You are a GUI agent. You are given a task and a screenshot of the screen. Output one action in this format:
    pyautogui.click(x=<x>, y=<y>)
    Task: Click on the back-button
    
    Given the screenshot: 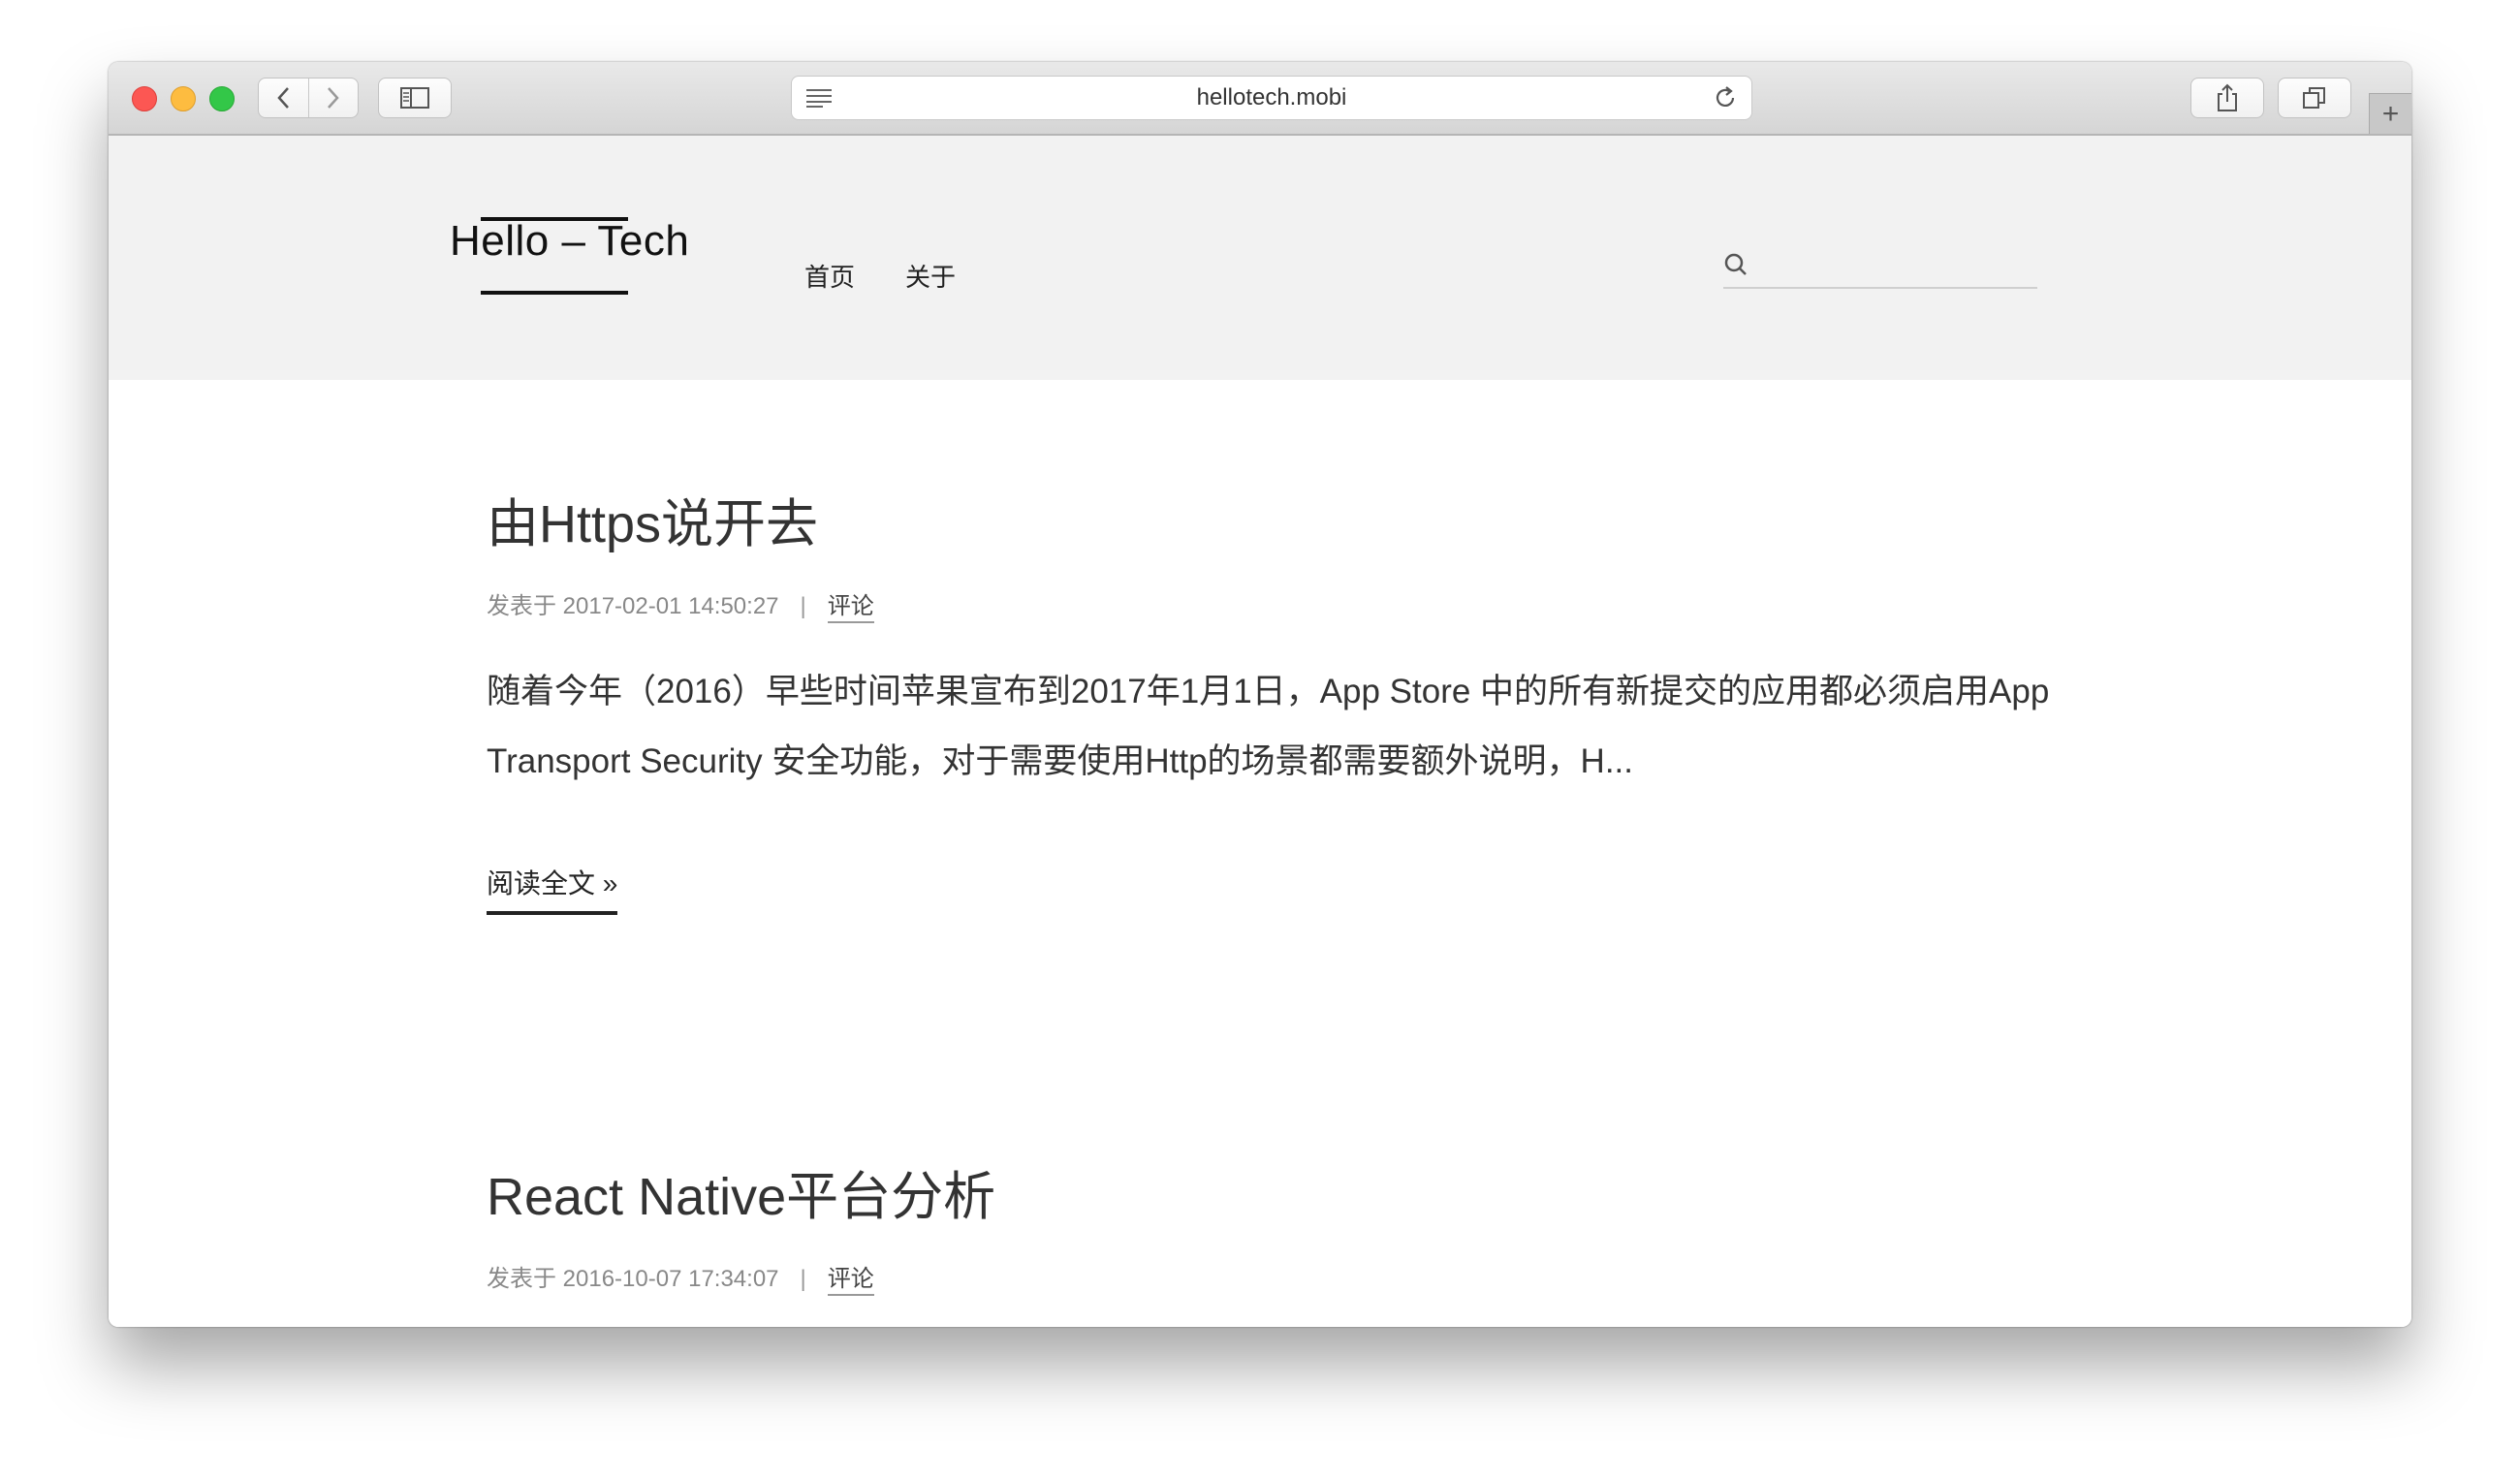 What is the action you would take?
    pyautogui.click(x=284, y=98)
    